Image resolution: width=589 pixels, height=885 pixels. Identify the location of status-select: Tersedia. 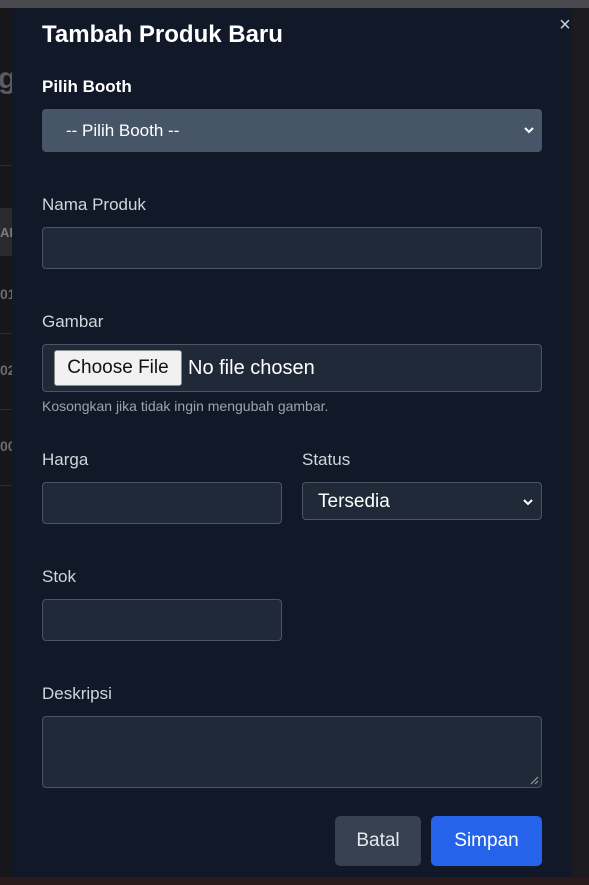
(422, 501).